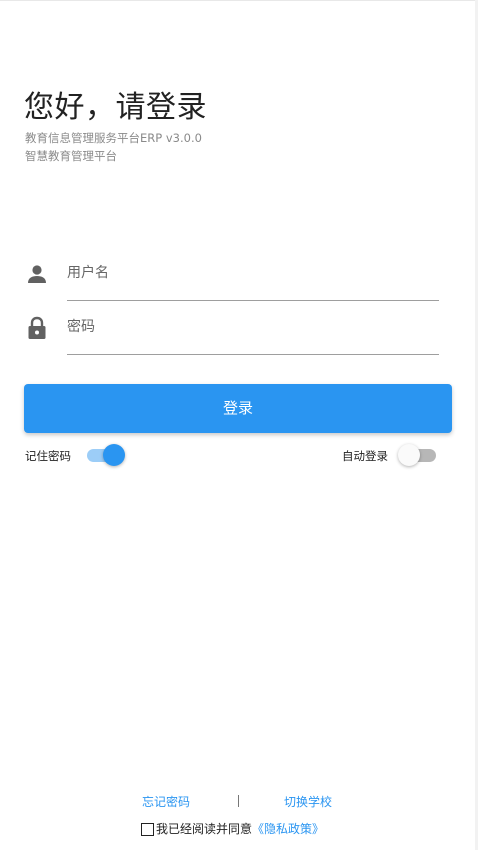 Image resolution: width=478 pixels, height=850 pixels. I want to click on page-title: 您好，请登录, so click(115, 107).